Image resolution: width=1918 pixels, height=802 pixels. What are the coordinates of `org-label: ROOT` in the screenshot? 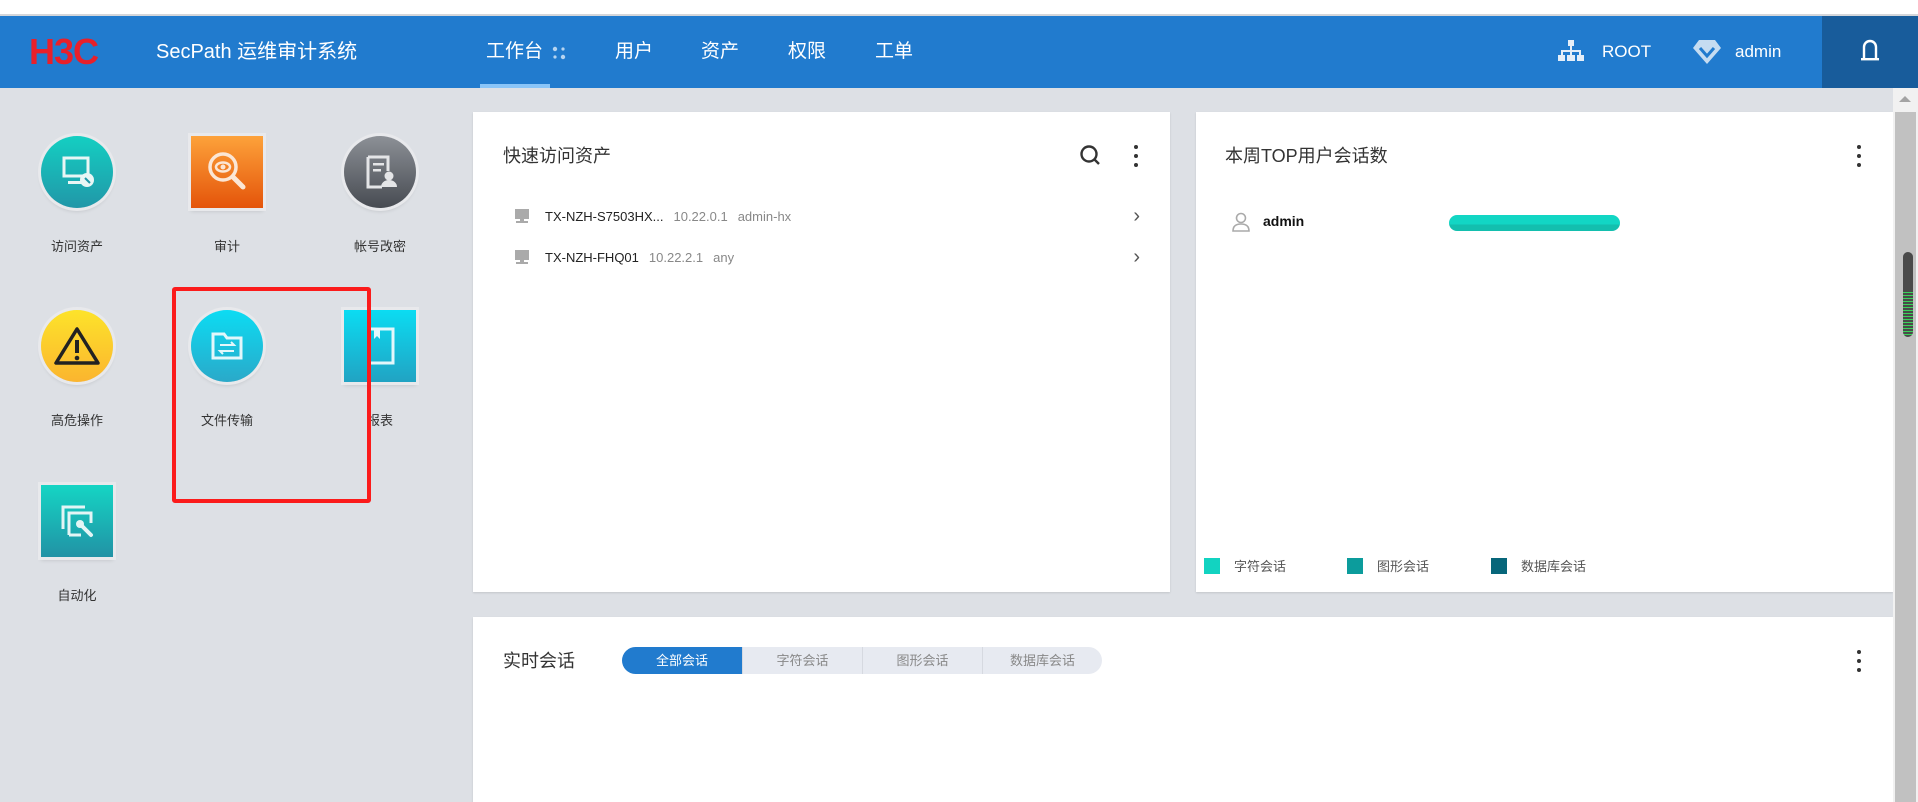 It's located at (1626, 52).